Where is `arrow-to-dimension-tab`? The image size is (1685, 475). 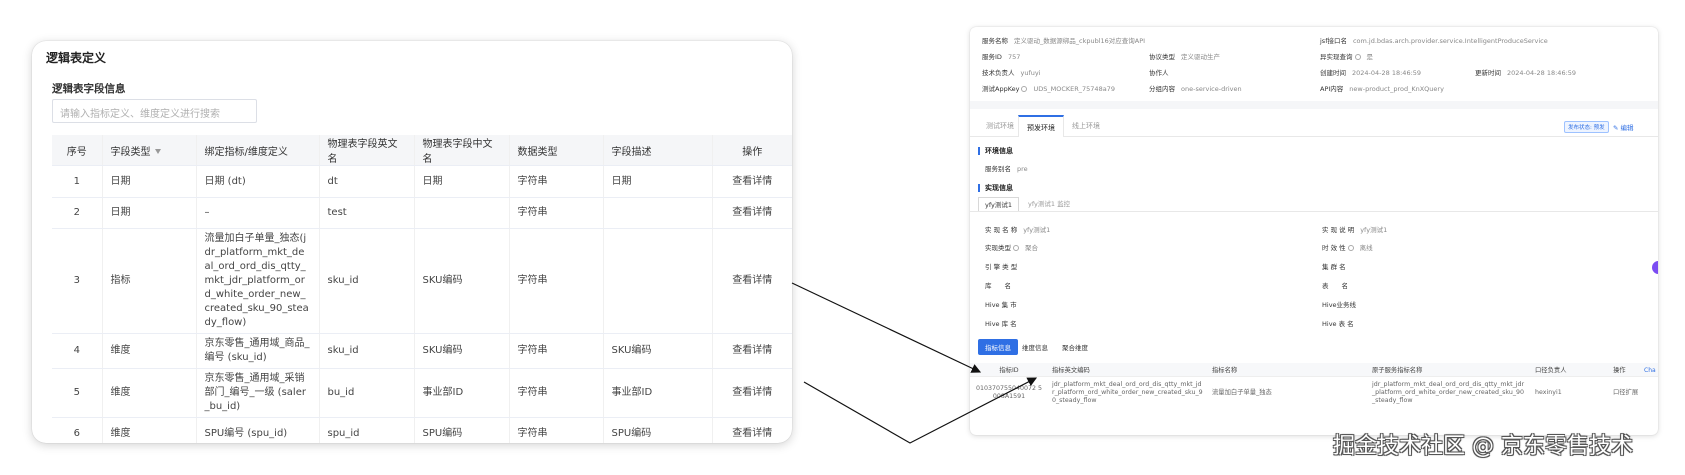
arrow-to-dimension-tab is located at coordinates (920, 410).